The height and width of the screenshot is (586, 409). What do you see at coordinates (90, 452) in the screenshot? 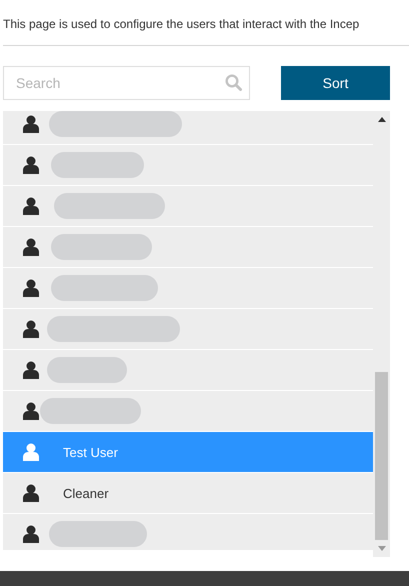
I see `user-name: Test User` at bounding box center [90, 452].